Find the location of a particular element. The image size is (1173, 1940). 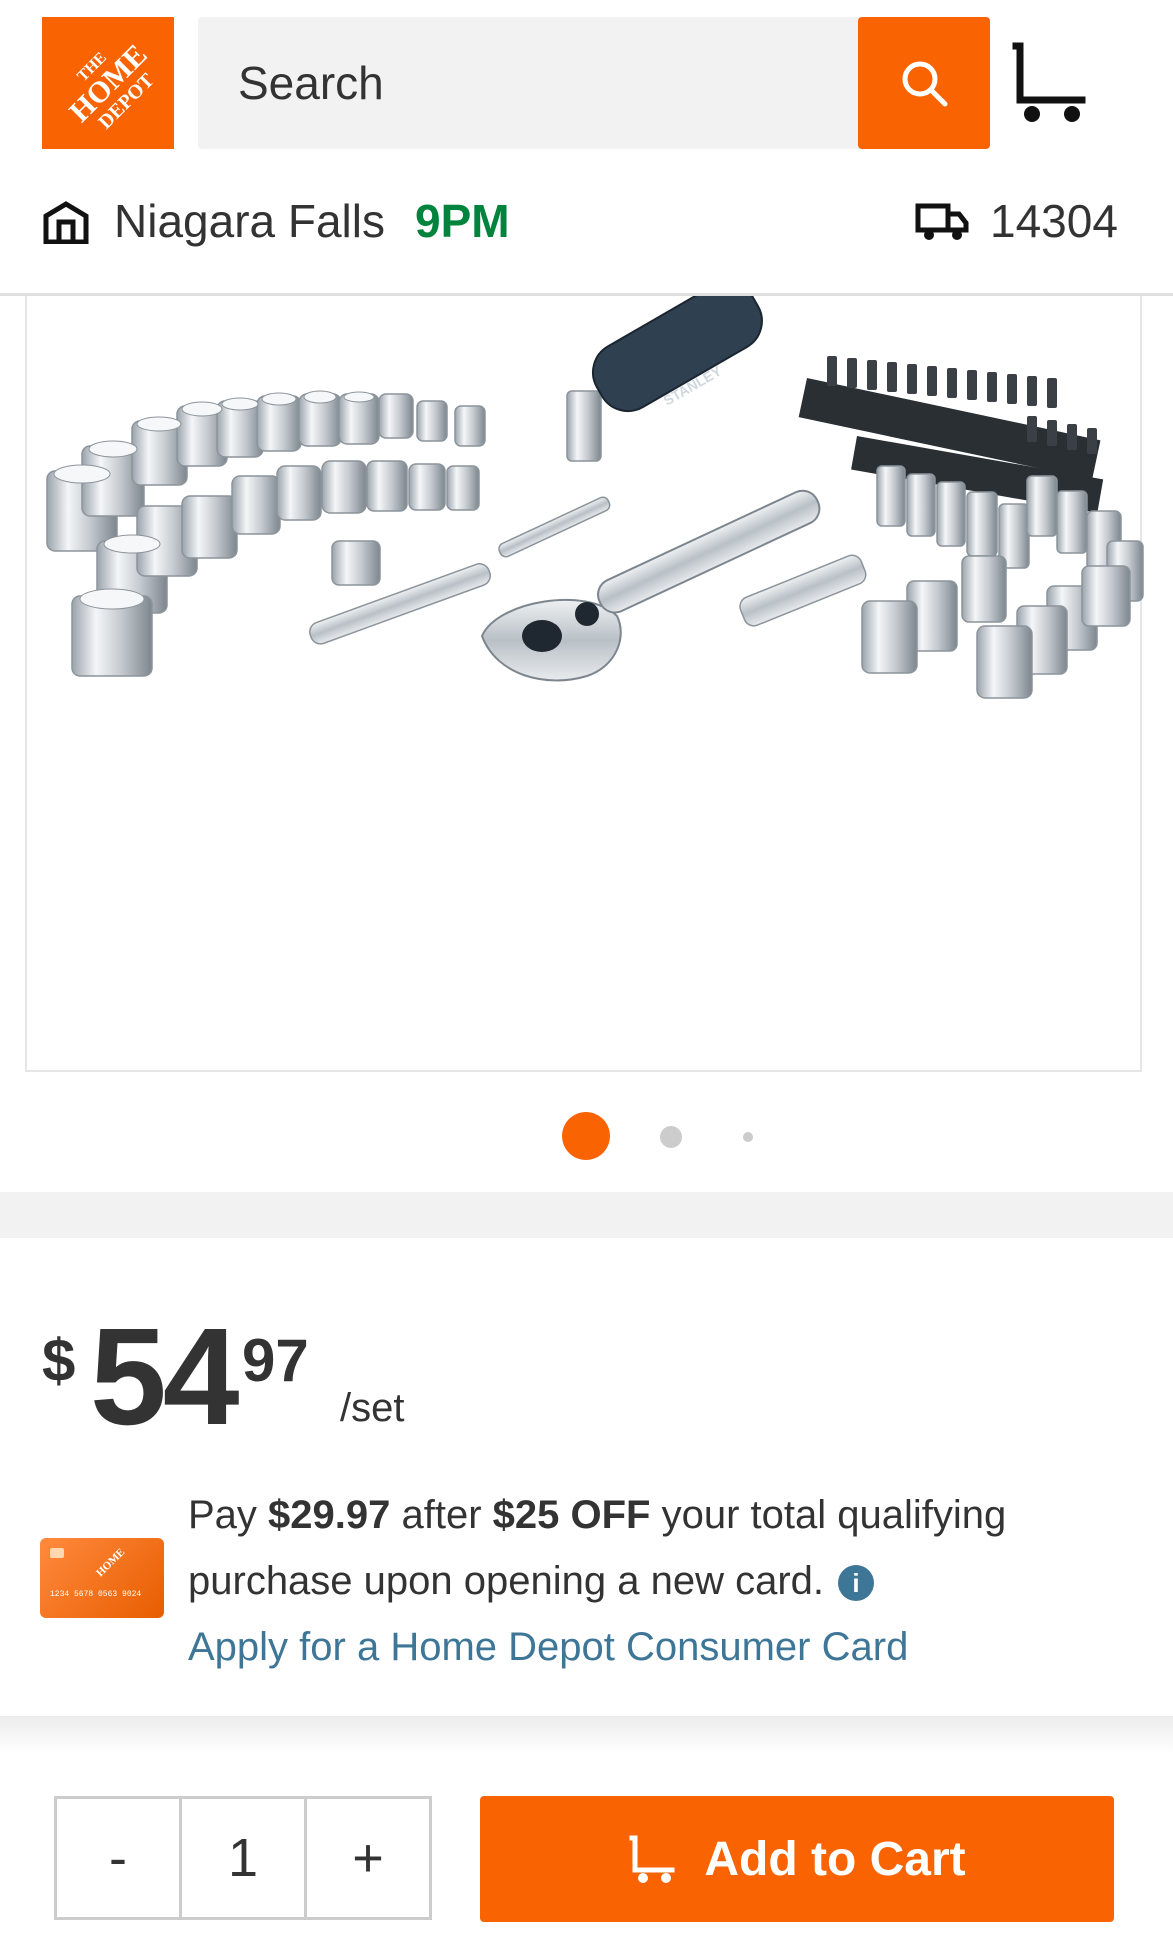

add-to-cart-button: Add to Cart is located at coordinates (797, 1859).